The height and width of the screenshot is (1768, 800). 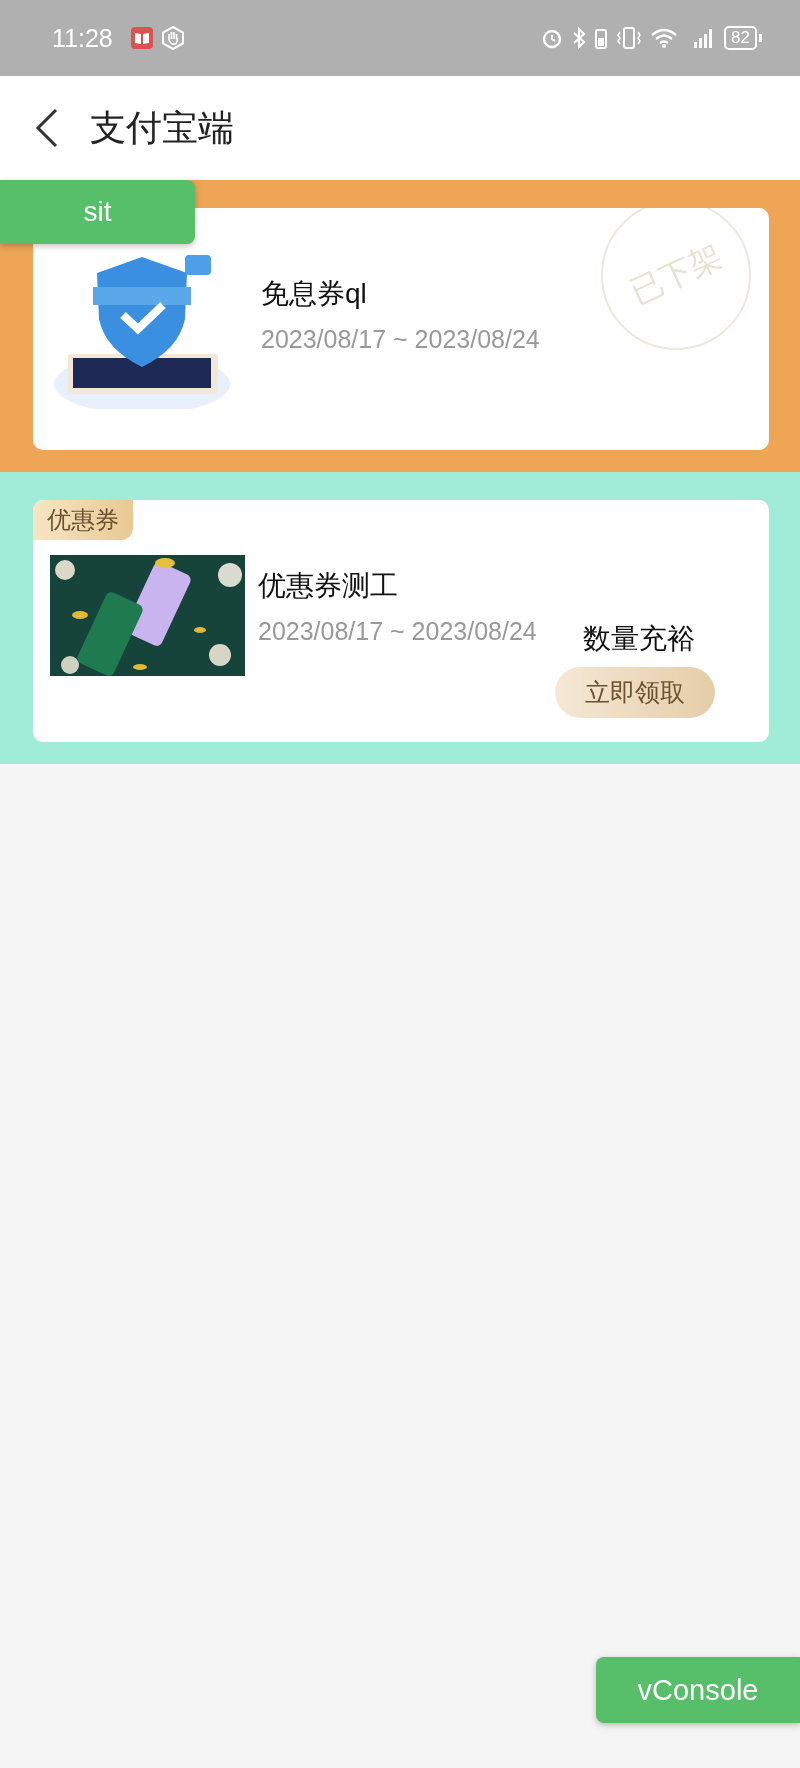 I want to click on bluetooth-icon, so click(x=579, y=38).